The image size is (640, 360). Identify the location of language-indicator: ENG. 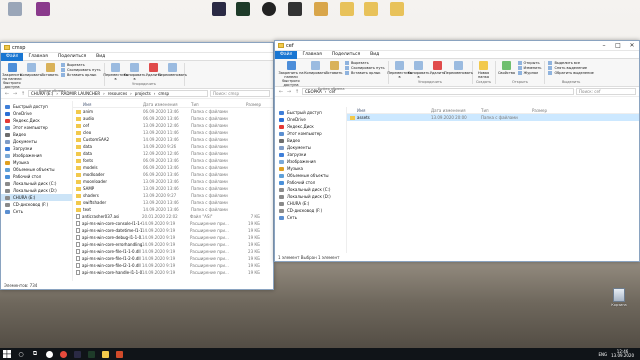
(602, 354).